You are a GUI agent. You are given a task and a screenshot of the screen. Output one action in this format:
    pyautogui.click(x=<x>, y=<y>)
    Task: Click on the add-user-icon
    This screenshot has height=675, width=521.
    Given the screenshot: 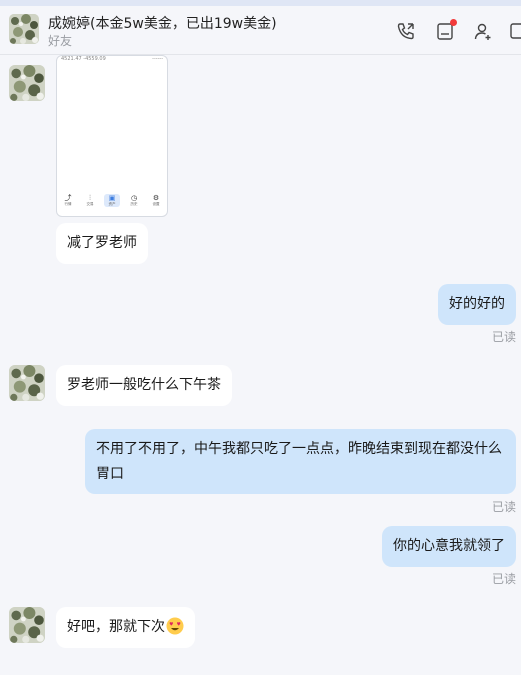 What is the action you would take?
    pyautogui.click(x=483, y=31)
    